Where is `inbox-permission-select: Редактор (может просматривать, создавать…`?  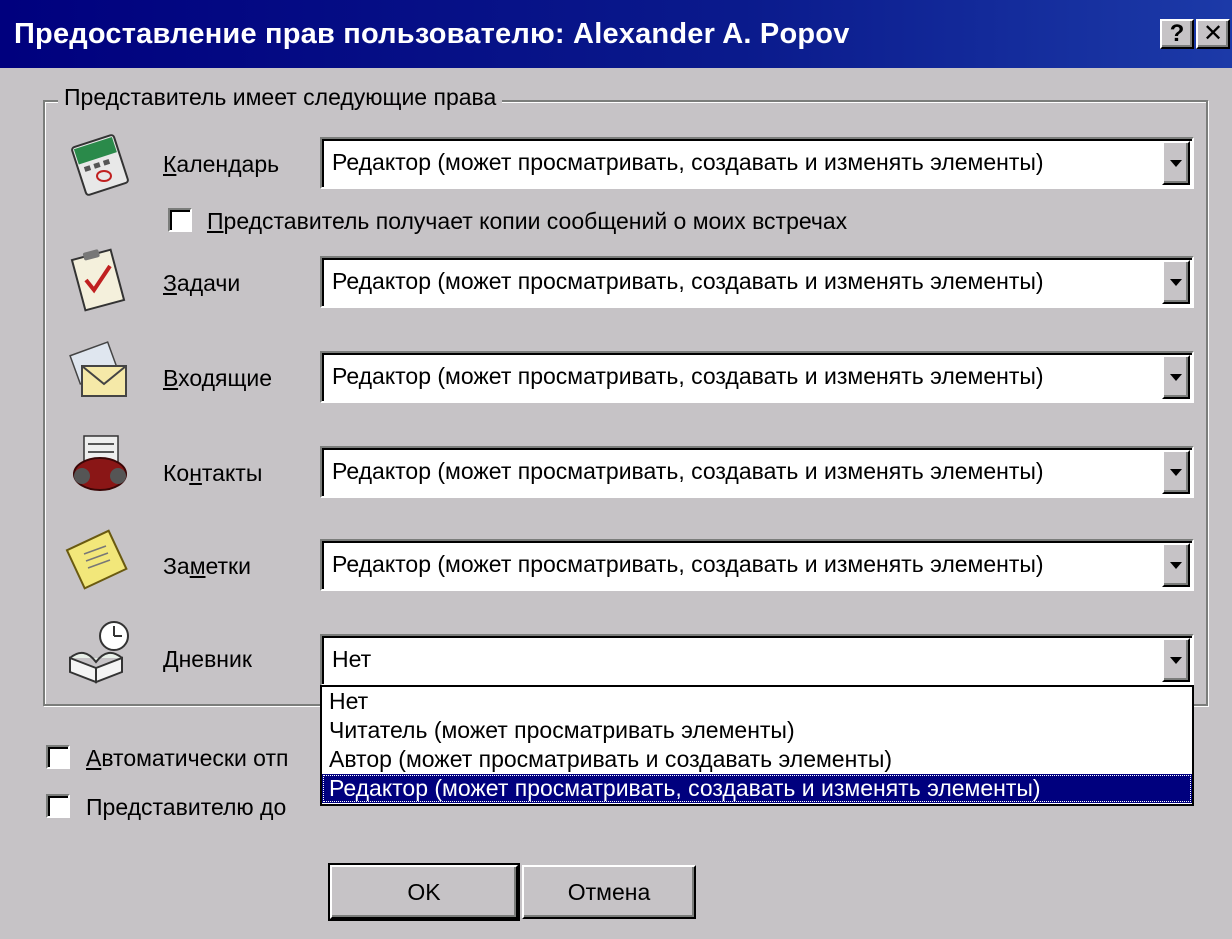 inbox-permission-select: Редактор (может просматривать, создавать… is located at coordinates (757, 377).